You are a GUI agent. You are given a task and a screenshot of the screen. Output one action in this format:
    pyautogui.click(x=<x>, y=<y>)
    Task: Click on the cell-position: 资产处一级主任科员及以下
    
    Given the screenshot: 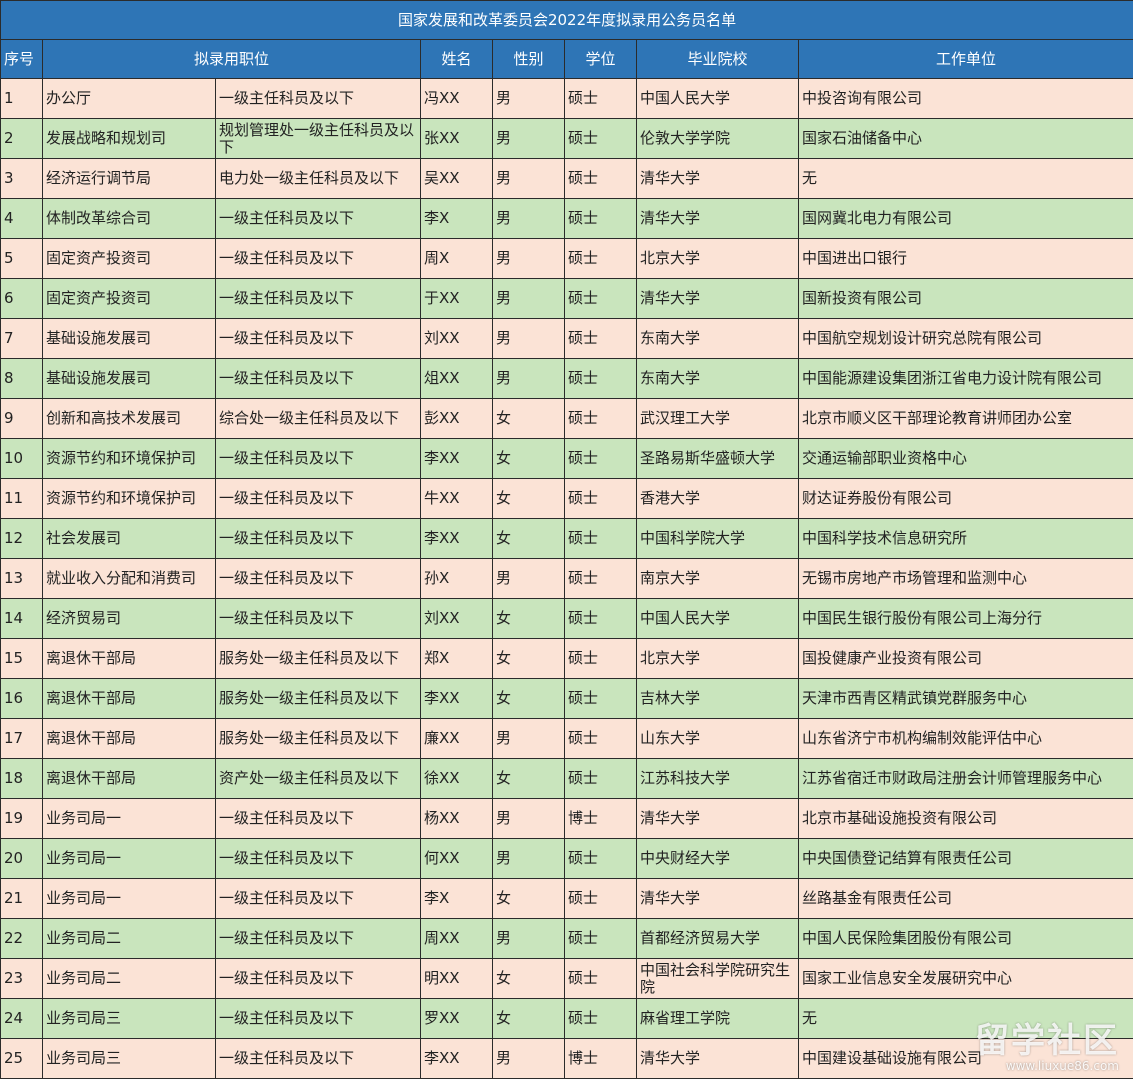 What is the action you would take?
    pyautogui.click(x=318, y=778)
    